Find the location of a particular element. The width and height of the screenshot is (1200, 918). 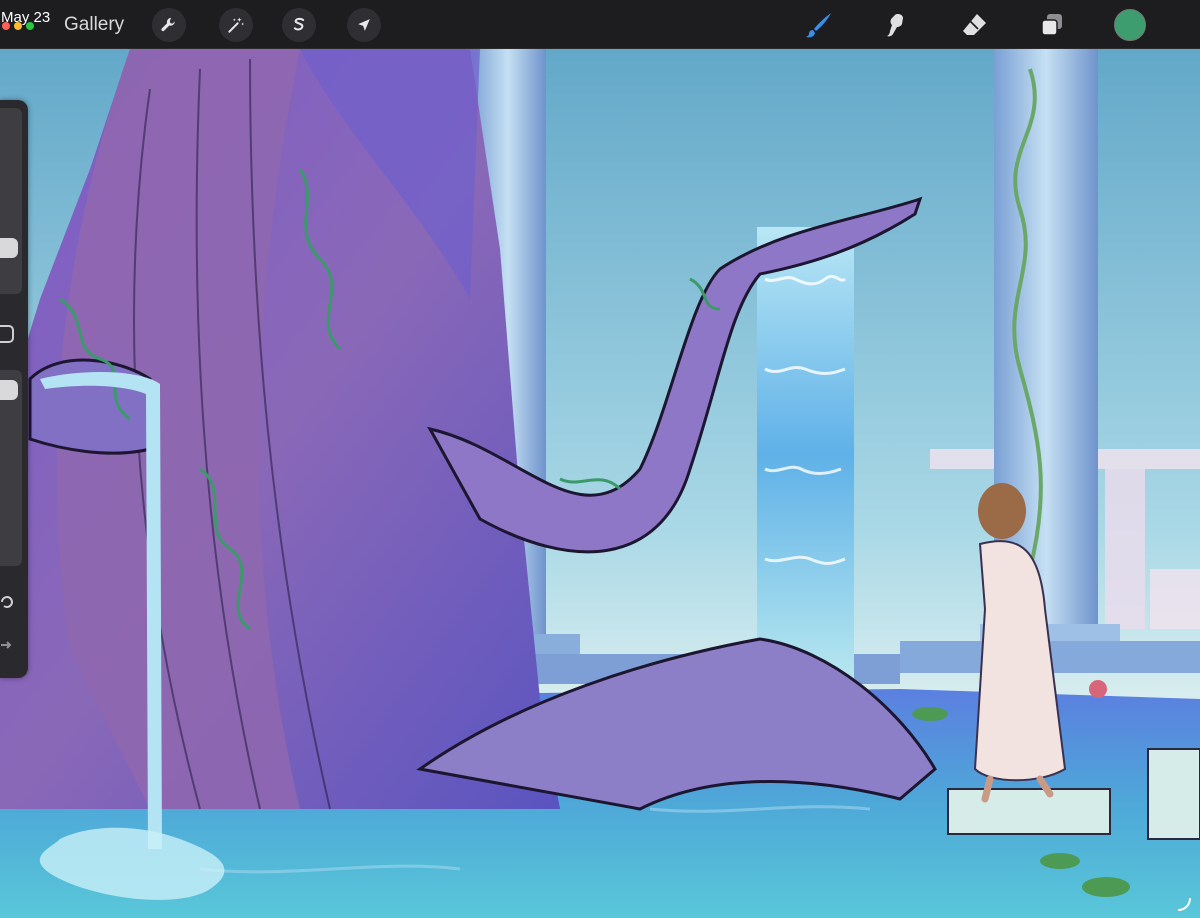

magic-wand-icon is located at coordinates (236, 25).